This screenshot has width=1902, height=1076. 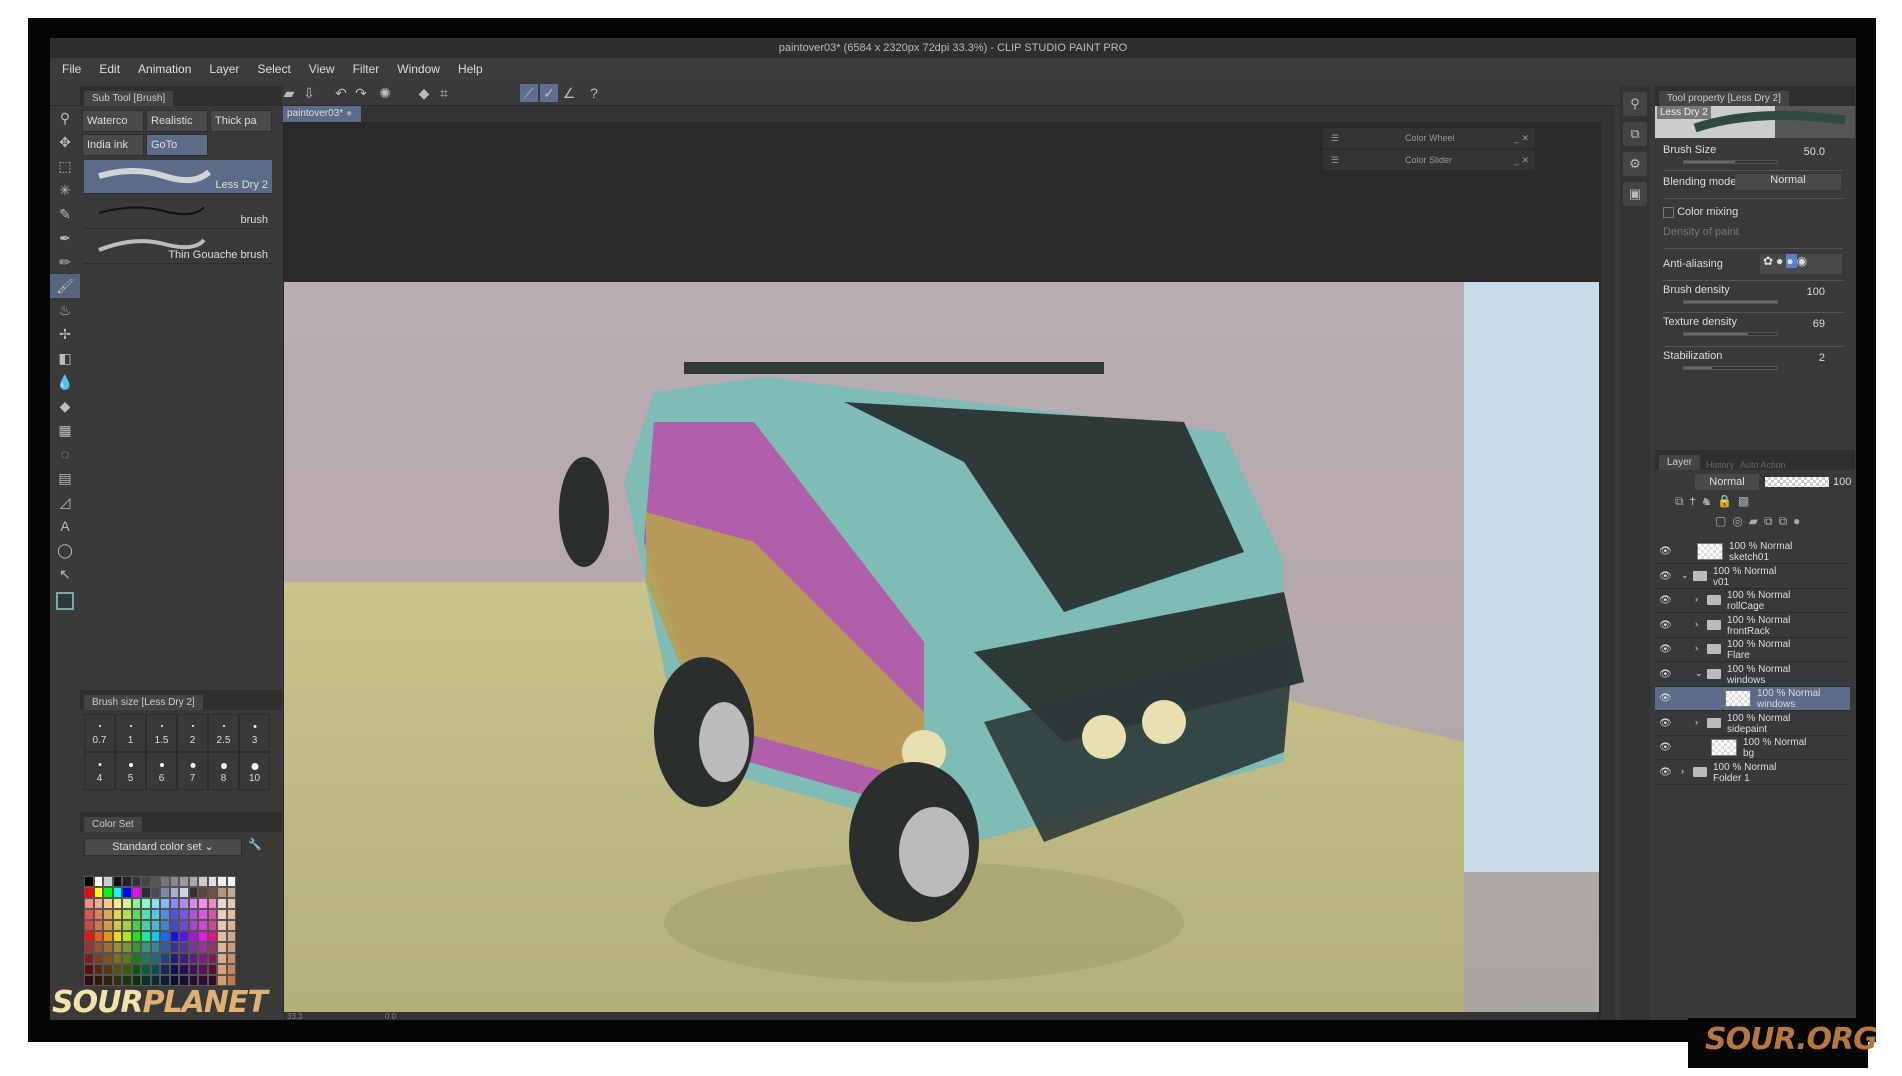 I want to click on group-india-ink: India ink, so click(x=113, y=145).